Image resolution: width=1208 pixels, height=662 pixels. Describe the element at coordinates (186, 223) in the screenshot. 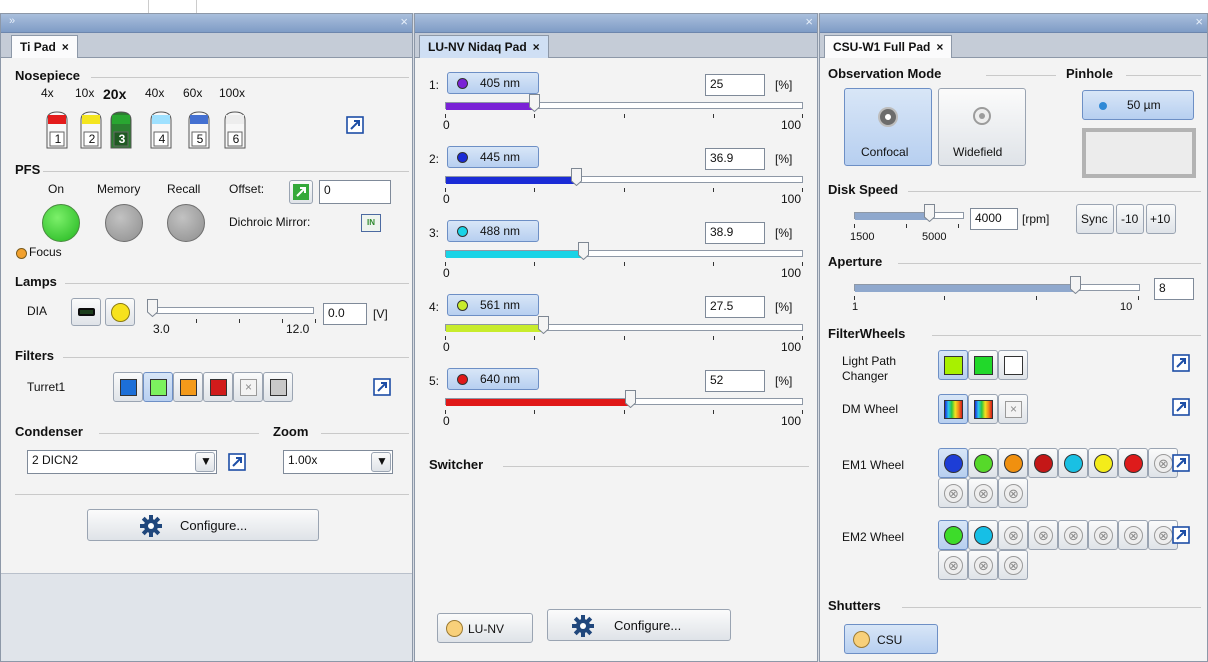

I see `pfs-recall-button` at that location.